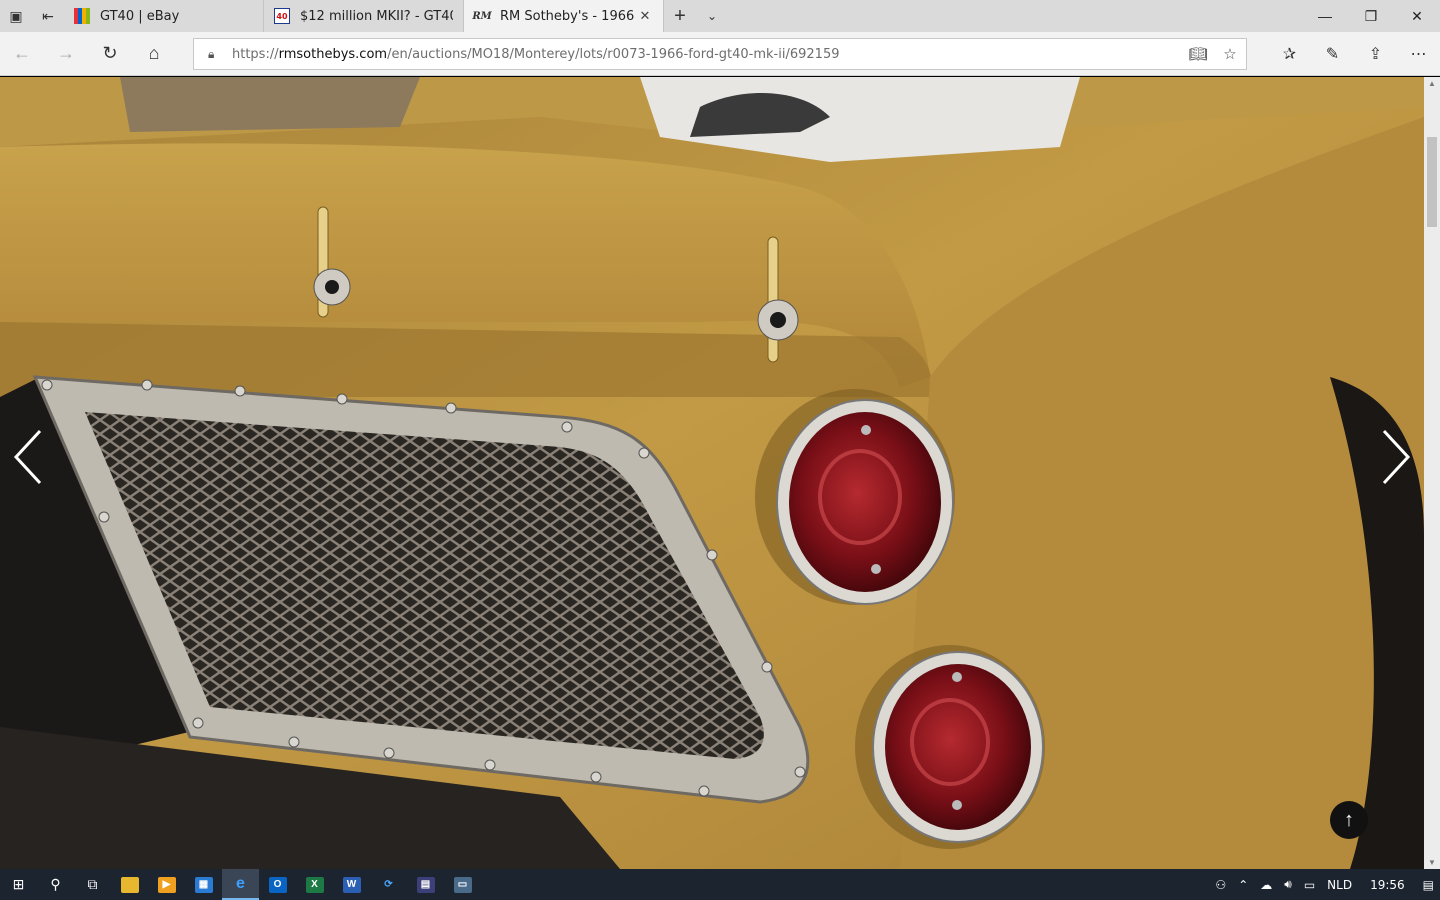  What do you see at coordinates (66, 54) in the screenshot?
I see `forward-arrow-icon: →` at bounding box center [66, 54].